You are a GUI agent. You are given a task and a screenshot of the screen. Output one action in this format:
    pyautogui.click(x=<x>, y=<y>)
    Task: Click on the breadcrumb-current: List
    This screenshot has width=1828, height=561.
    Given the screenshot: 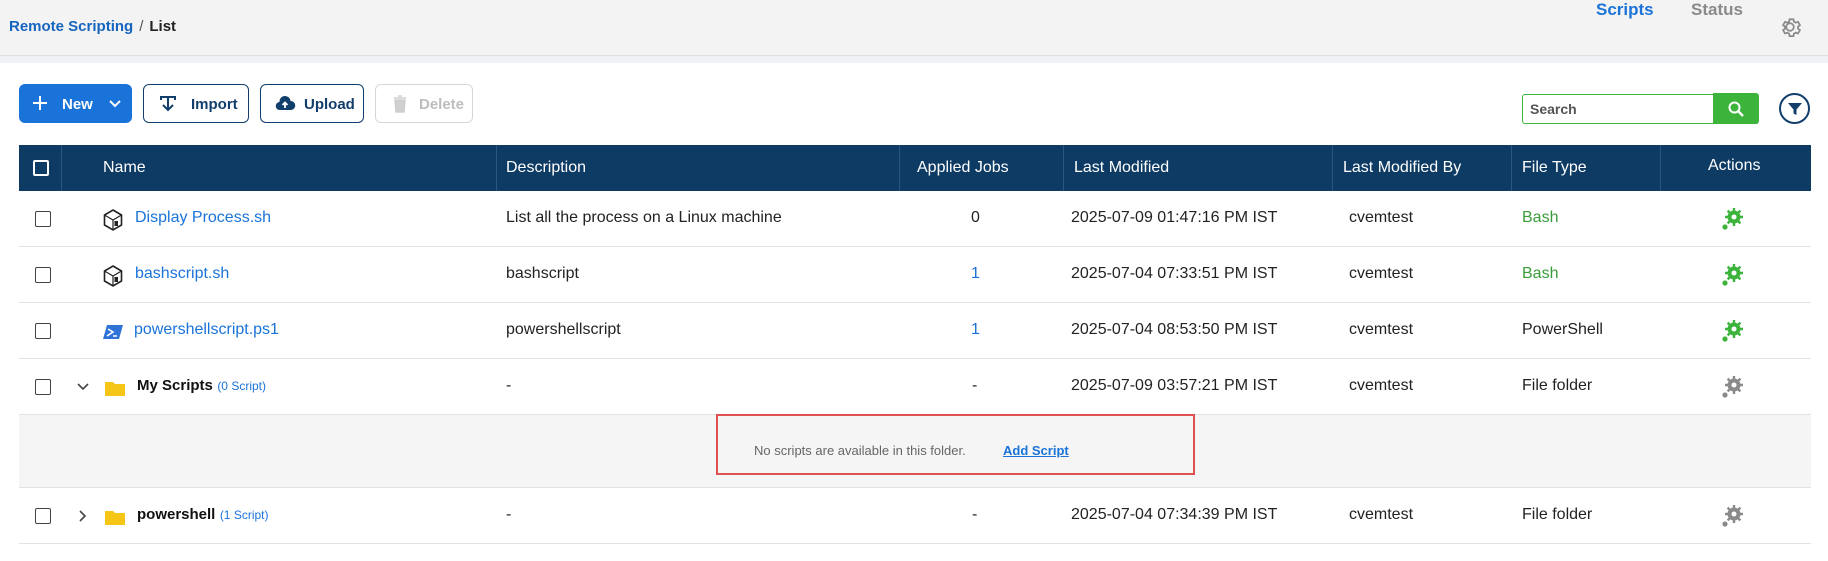 What is the action you would take?
    pyautogui.click(x=163, y=26)
    